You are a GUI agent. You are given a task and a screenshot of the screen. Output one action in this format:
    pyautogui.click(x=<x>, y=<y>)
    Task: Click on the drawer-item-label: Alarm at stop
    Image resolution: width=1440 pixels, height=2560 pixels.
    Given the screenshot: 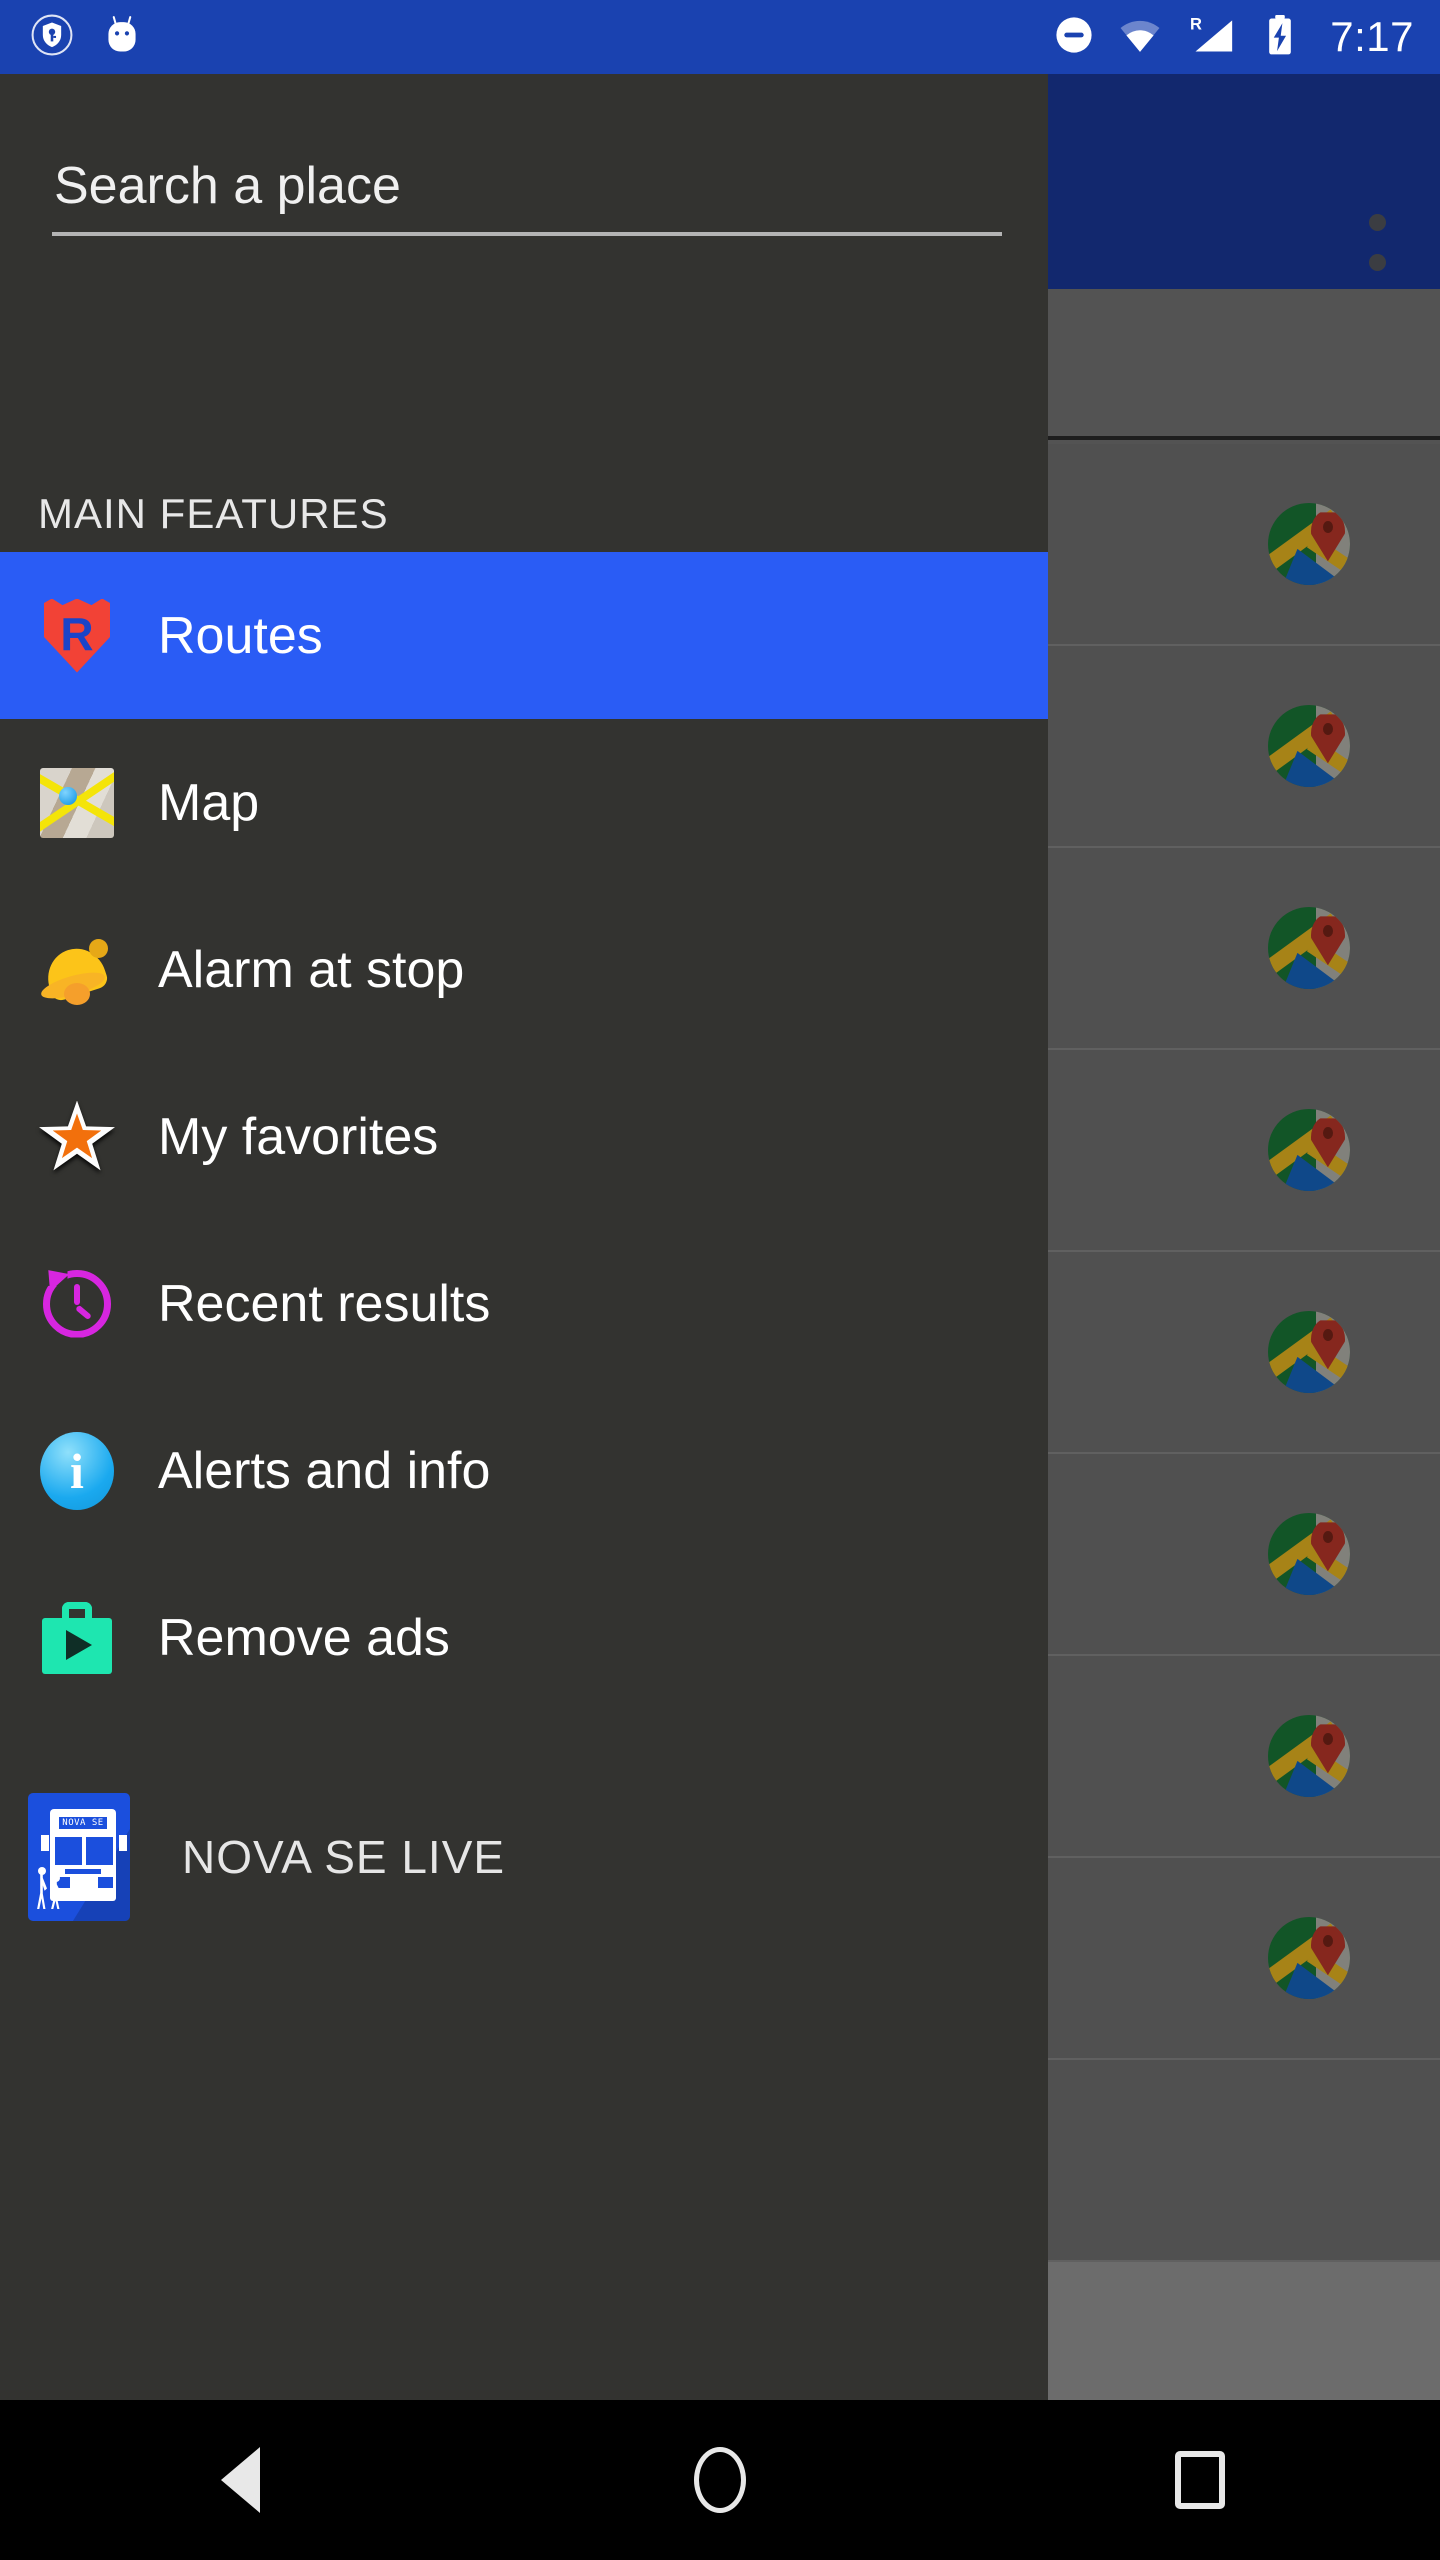 What is the action you would take?
    pyautogui.click(x=311, y=969)
    